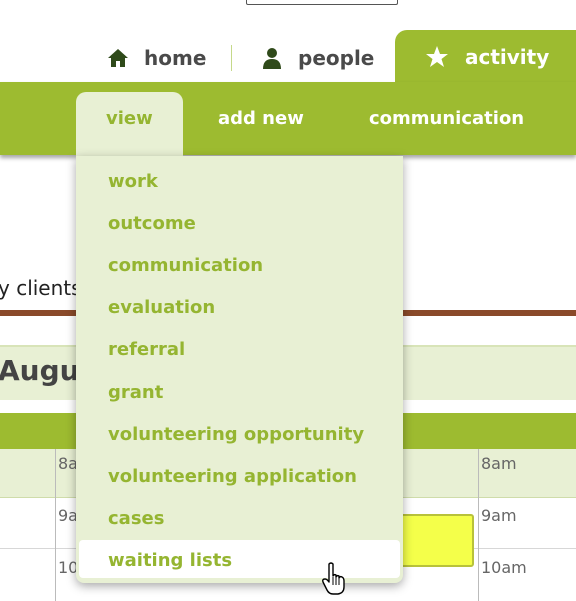  I want to click on hand-cursor-icon, so click(335, 579).